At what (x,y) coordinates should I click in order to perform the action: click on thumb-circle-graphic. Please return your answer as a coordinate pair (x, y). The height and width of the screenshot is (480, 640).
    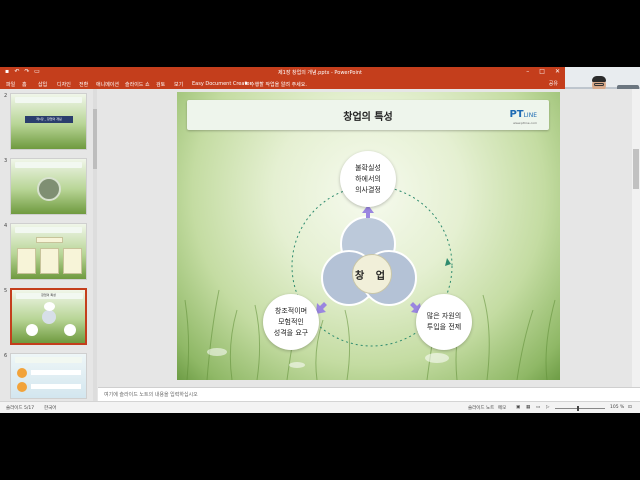
    Looking at the image, I should click on (49, 189).